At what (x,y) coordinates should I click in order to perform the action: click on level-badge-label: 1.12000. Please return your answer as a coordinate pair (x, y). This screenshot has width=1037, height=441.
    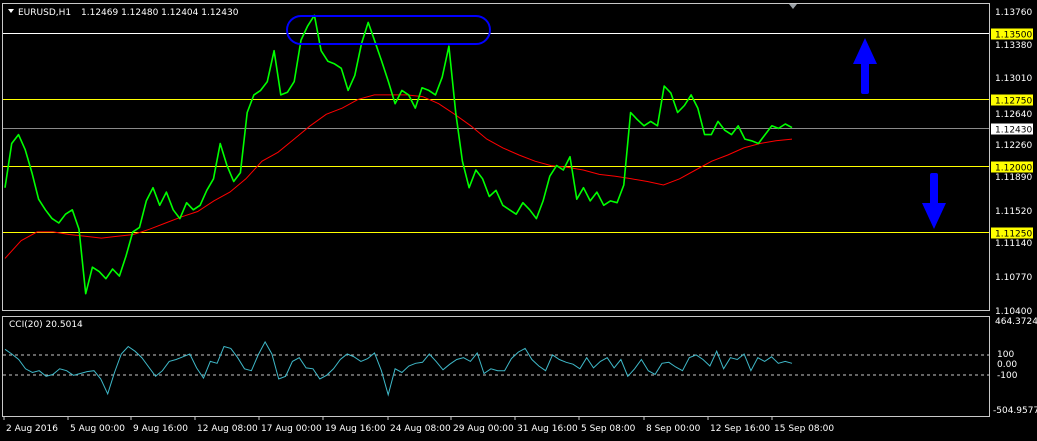
    Looking at the image, I should click on (1013, 169).